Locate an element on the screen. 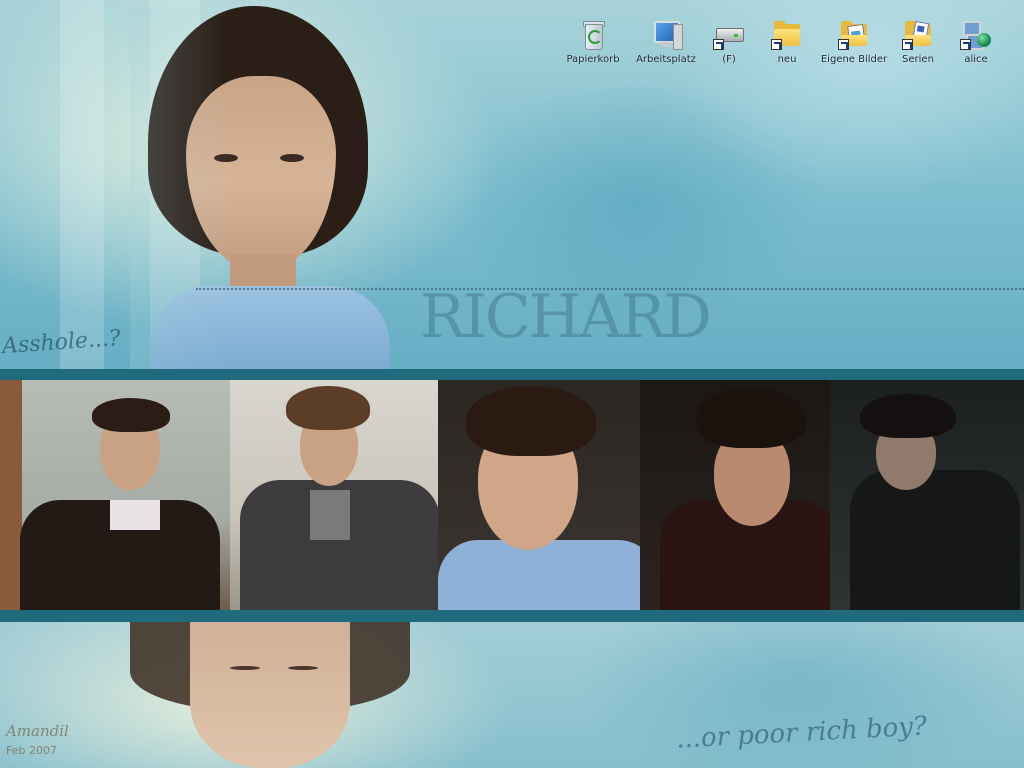 This screenshot has height=768, width=1024. drive-icon is located at coordinates (729, 34).